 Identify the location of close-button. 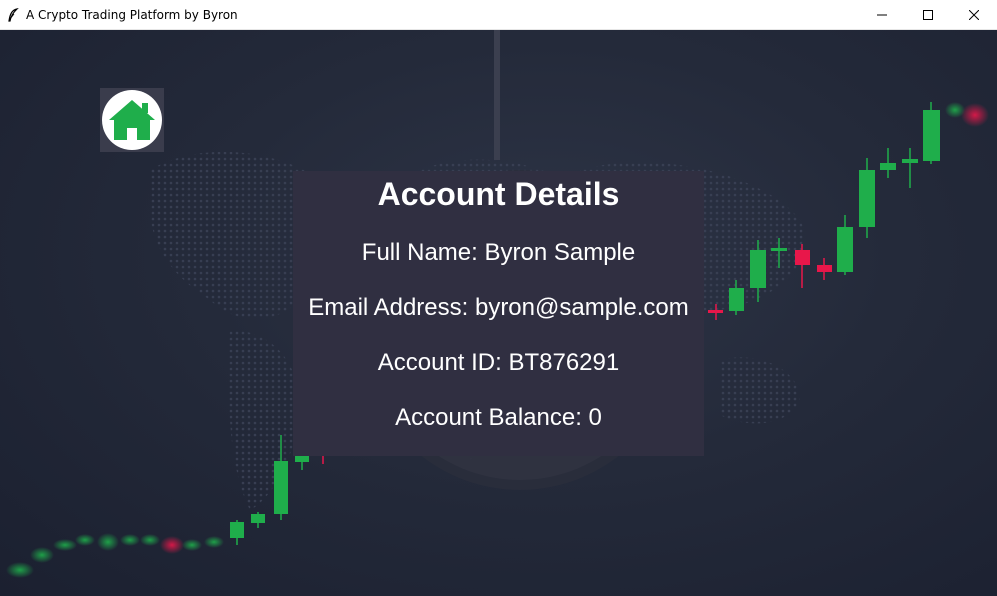
(974, 15).